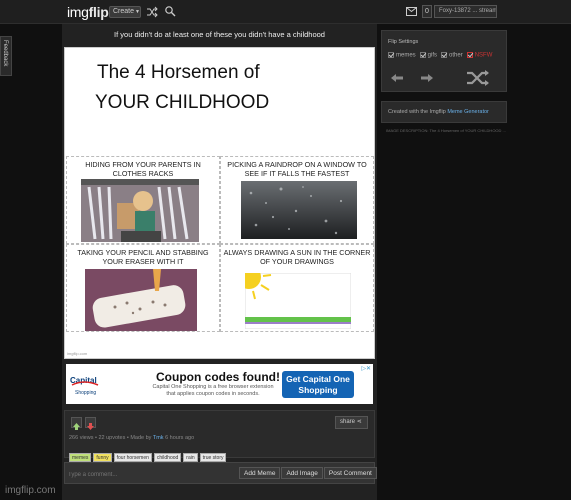 The width and height of the screenshot is (571, 500). What do you see at coordinates (432, 55) in the screenshot?
I see `option-label: gifs` at bounding box center [432, 55].